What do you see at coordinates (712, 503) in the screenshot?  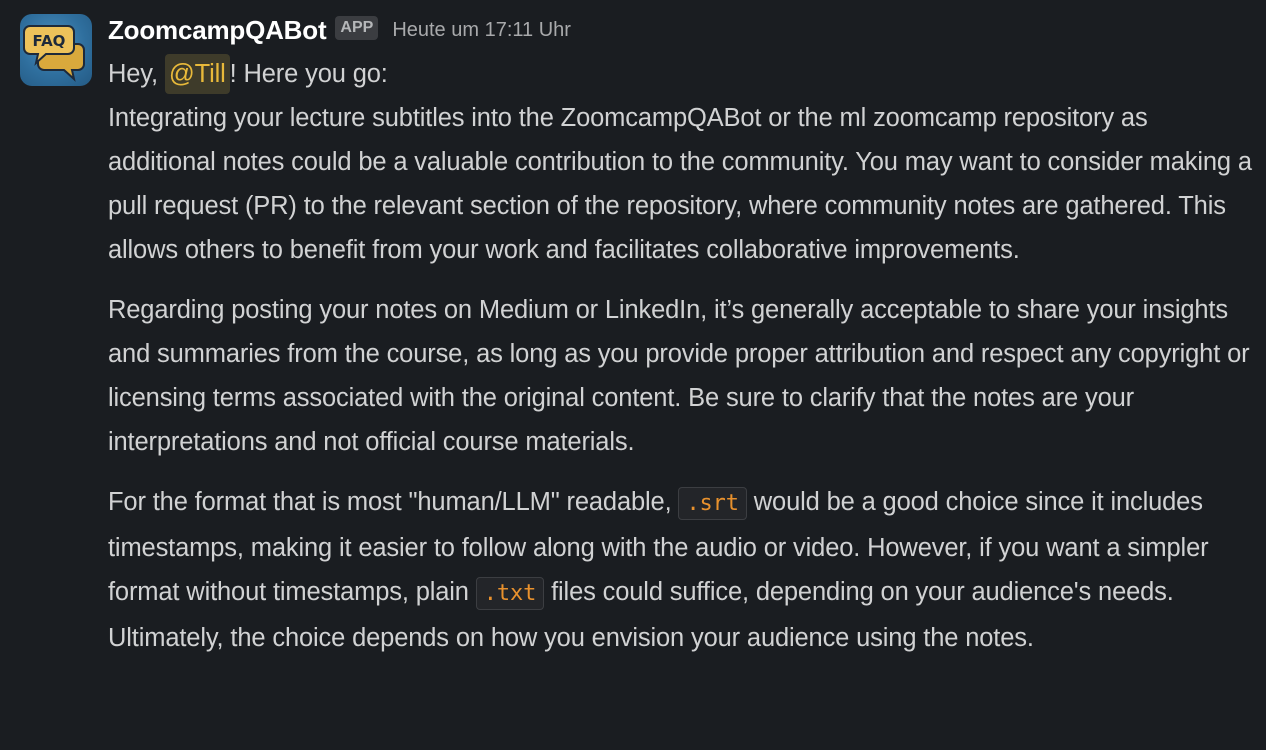 I see `inline-code-srt: .srt` at bounding box center [712, 503].